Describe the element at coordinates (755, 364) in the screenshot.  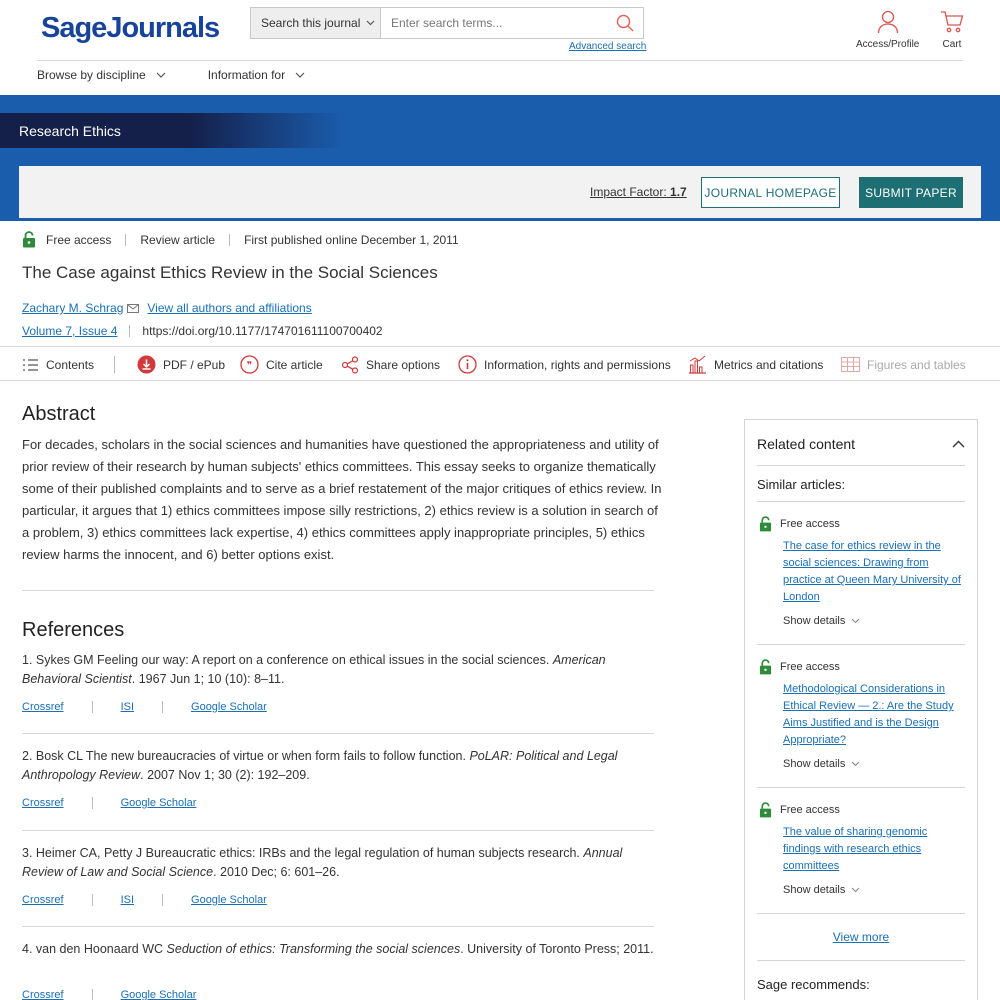
I see `metrics-citations-button: Metrics and citations` at that location.